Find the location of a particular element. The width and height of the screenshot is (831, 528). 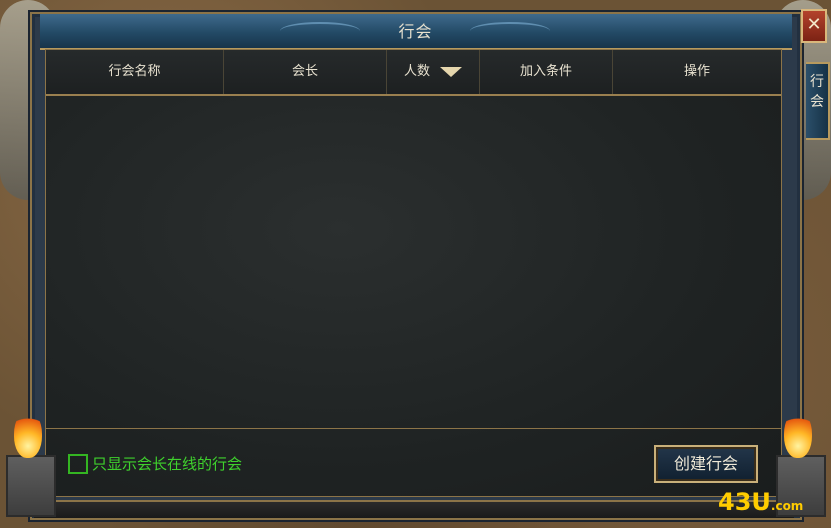

left-flame-icon is located at coordinates (28, 434).